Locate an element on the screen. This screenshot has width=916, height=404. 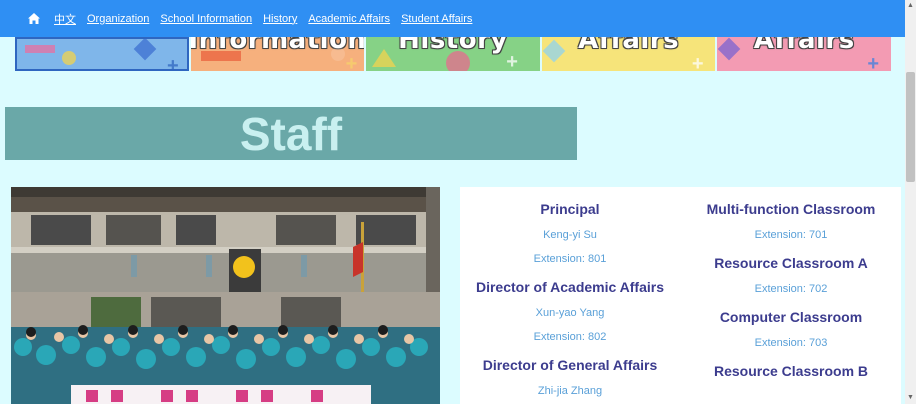
staff-extension: Extension: 802 is located at coordinates (570, 337).